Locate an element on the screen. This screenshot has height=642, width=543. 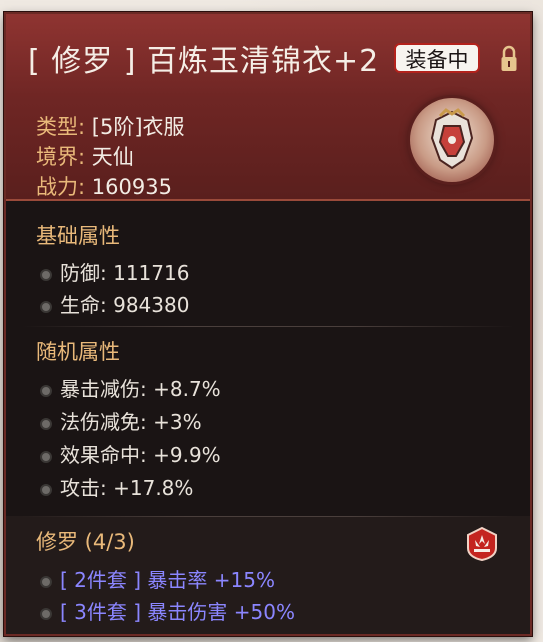
random-attr-magic-dmg-reduction: 法伤减免: +3% is located at coordinates (121, 420).